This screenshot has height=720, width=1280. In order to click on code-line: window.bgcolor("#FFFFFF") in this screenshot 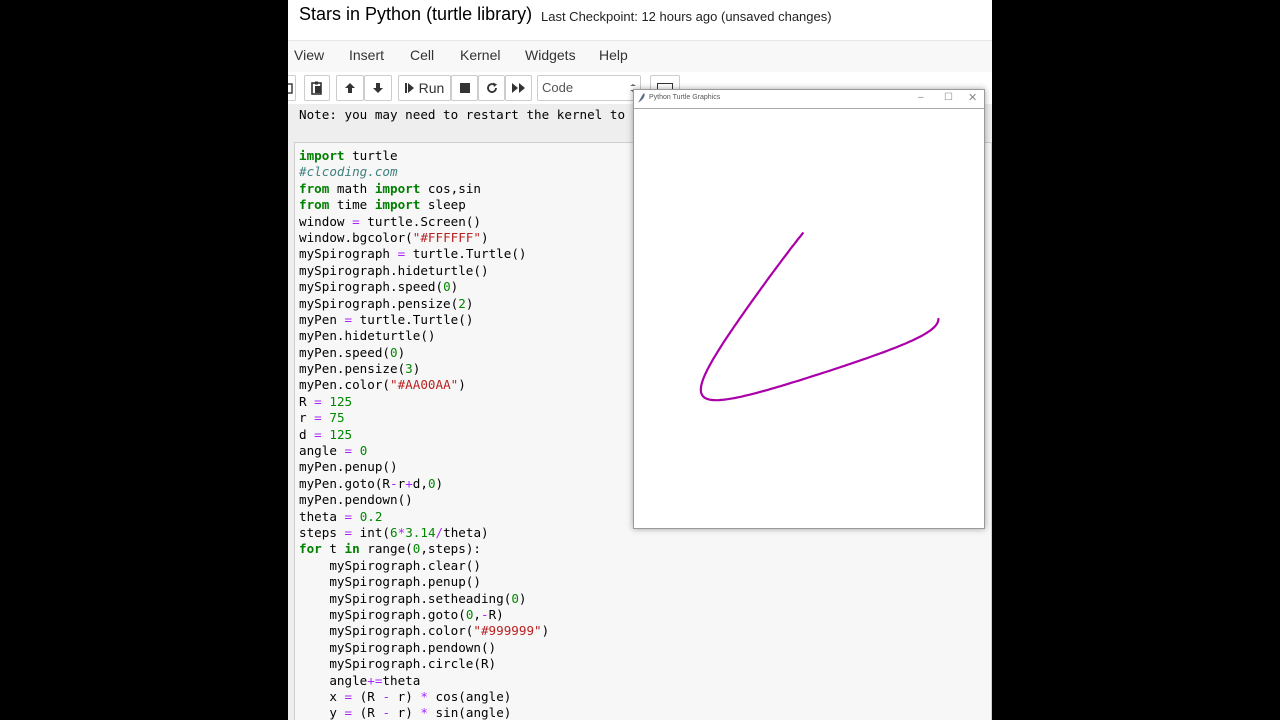, I will do `click(424, 238)`.